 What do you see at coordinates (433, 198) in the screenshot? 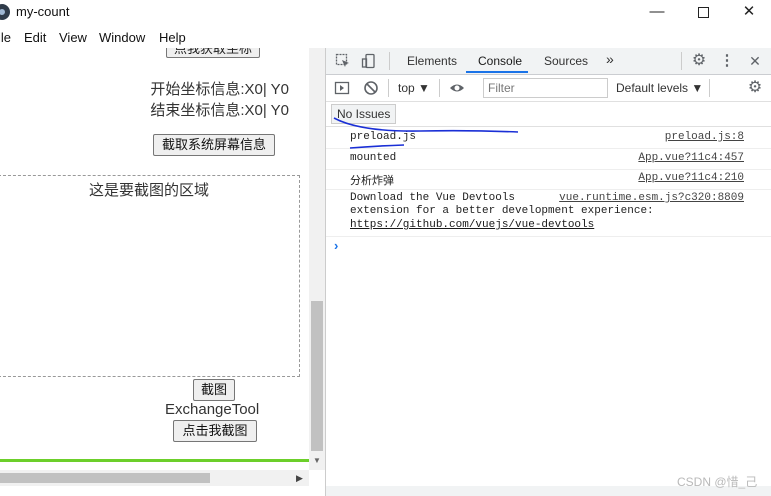
I see `log-message: Download the Vue Devtools` at bounding box center [433, 198].